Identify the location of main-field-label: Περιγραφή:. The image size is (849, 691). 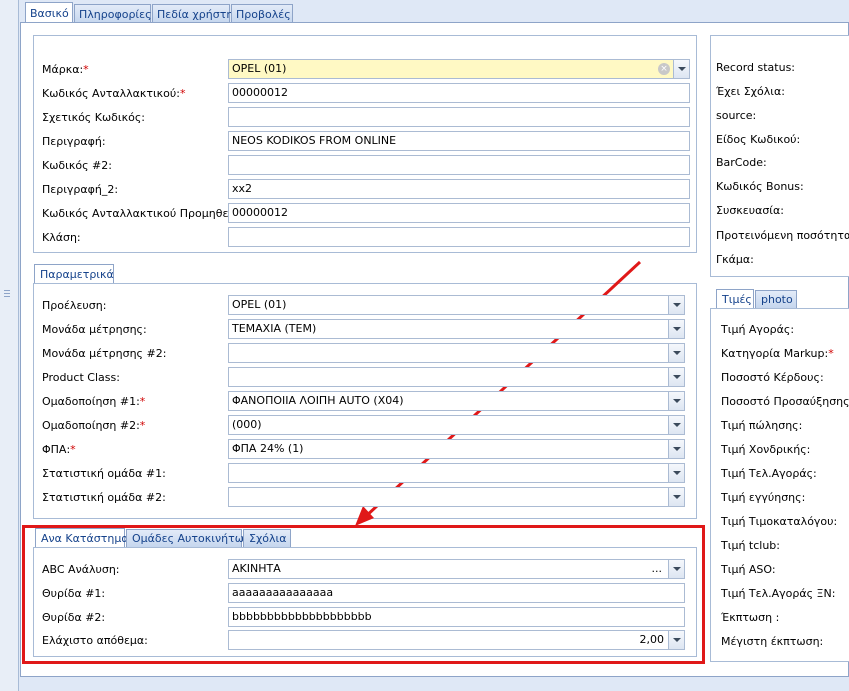
(74, 141).